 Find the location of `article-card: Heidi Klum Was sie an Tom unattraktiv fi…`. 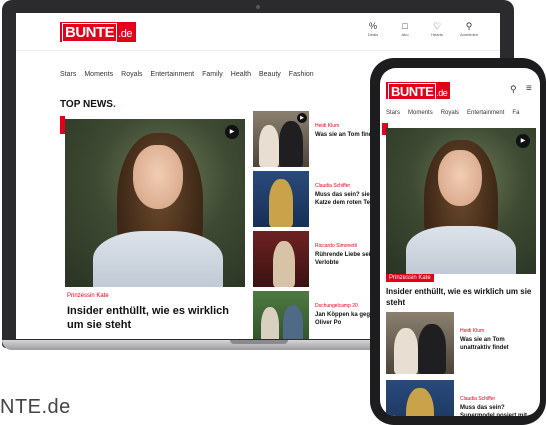

article-card: Heidi Klum Was sie an Tom unattraktiv fi… is located at coordinates (461, 343).